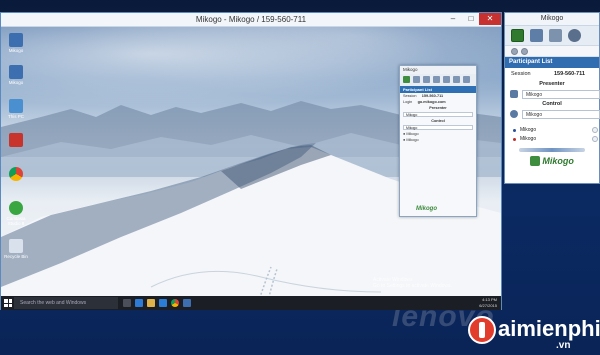 Image resolution: width=600 pixels, height=355 pixels. What do you see at coordinates (438, 89) in the screenshot?
I see `remote-section-header: Participant List` at bounding box center [438, 89].